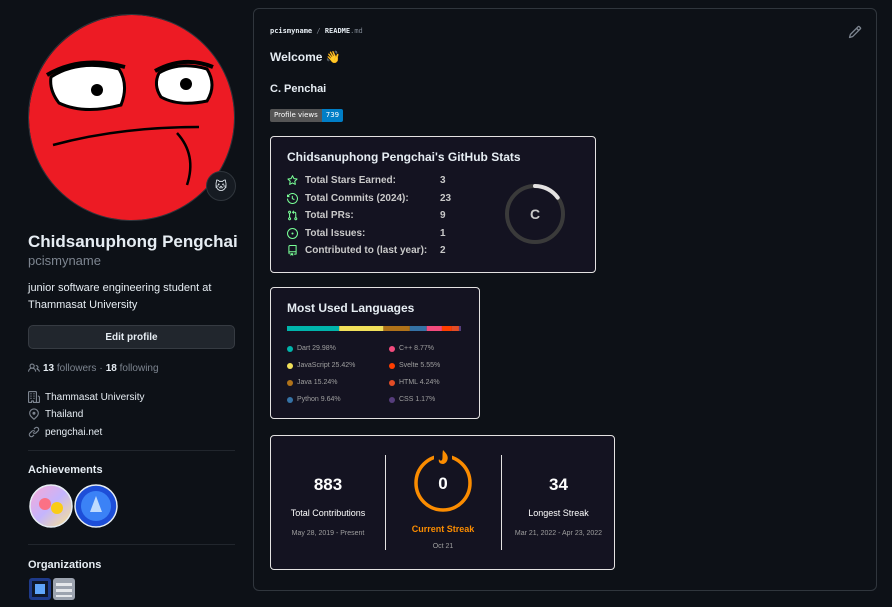 The height and width of the screenshot is (607, 892). Describe the element at coordinates (332, 115) in the screenshot. I see `views-badge-count: 739` at that location.